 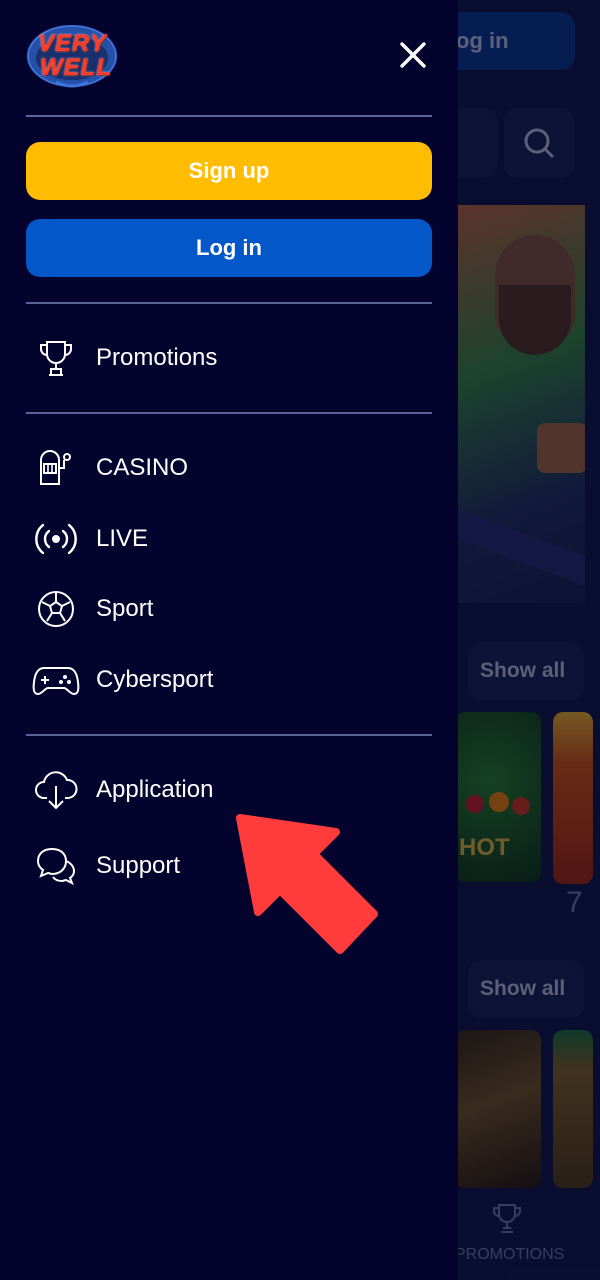 I want to click on menu-item-label: Sport, so click(x=125, y=608).